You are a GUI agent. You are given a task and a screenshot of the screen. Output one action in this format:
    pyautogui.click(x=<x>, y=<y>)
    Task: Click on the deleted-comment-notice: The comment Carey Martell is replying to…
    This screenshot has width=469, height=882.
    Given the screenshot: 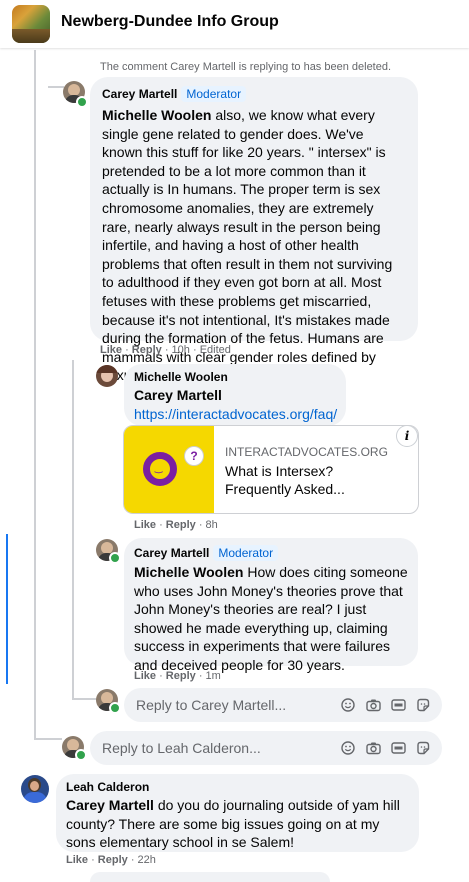 What is the action you would take?
    pyautogui.click(x=246, y=67)
    